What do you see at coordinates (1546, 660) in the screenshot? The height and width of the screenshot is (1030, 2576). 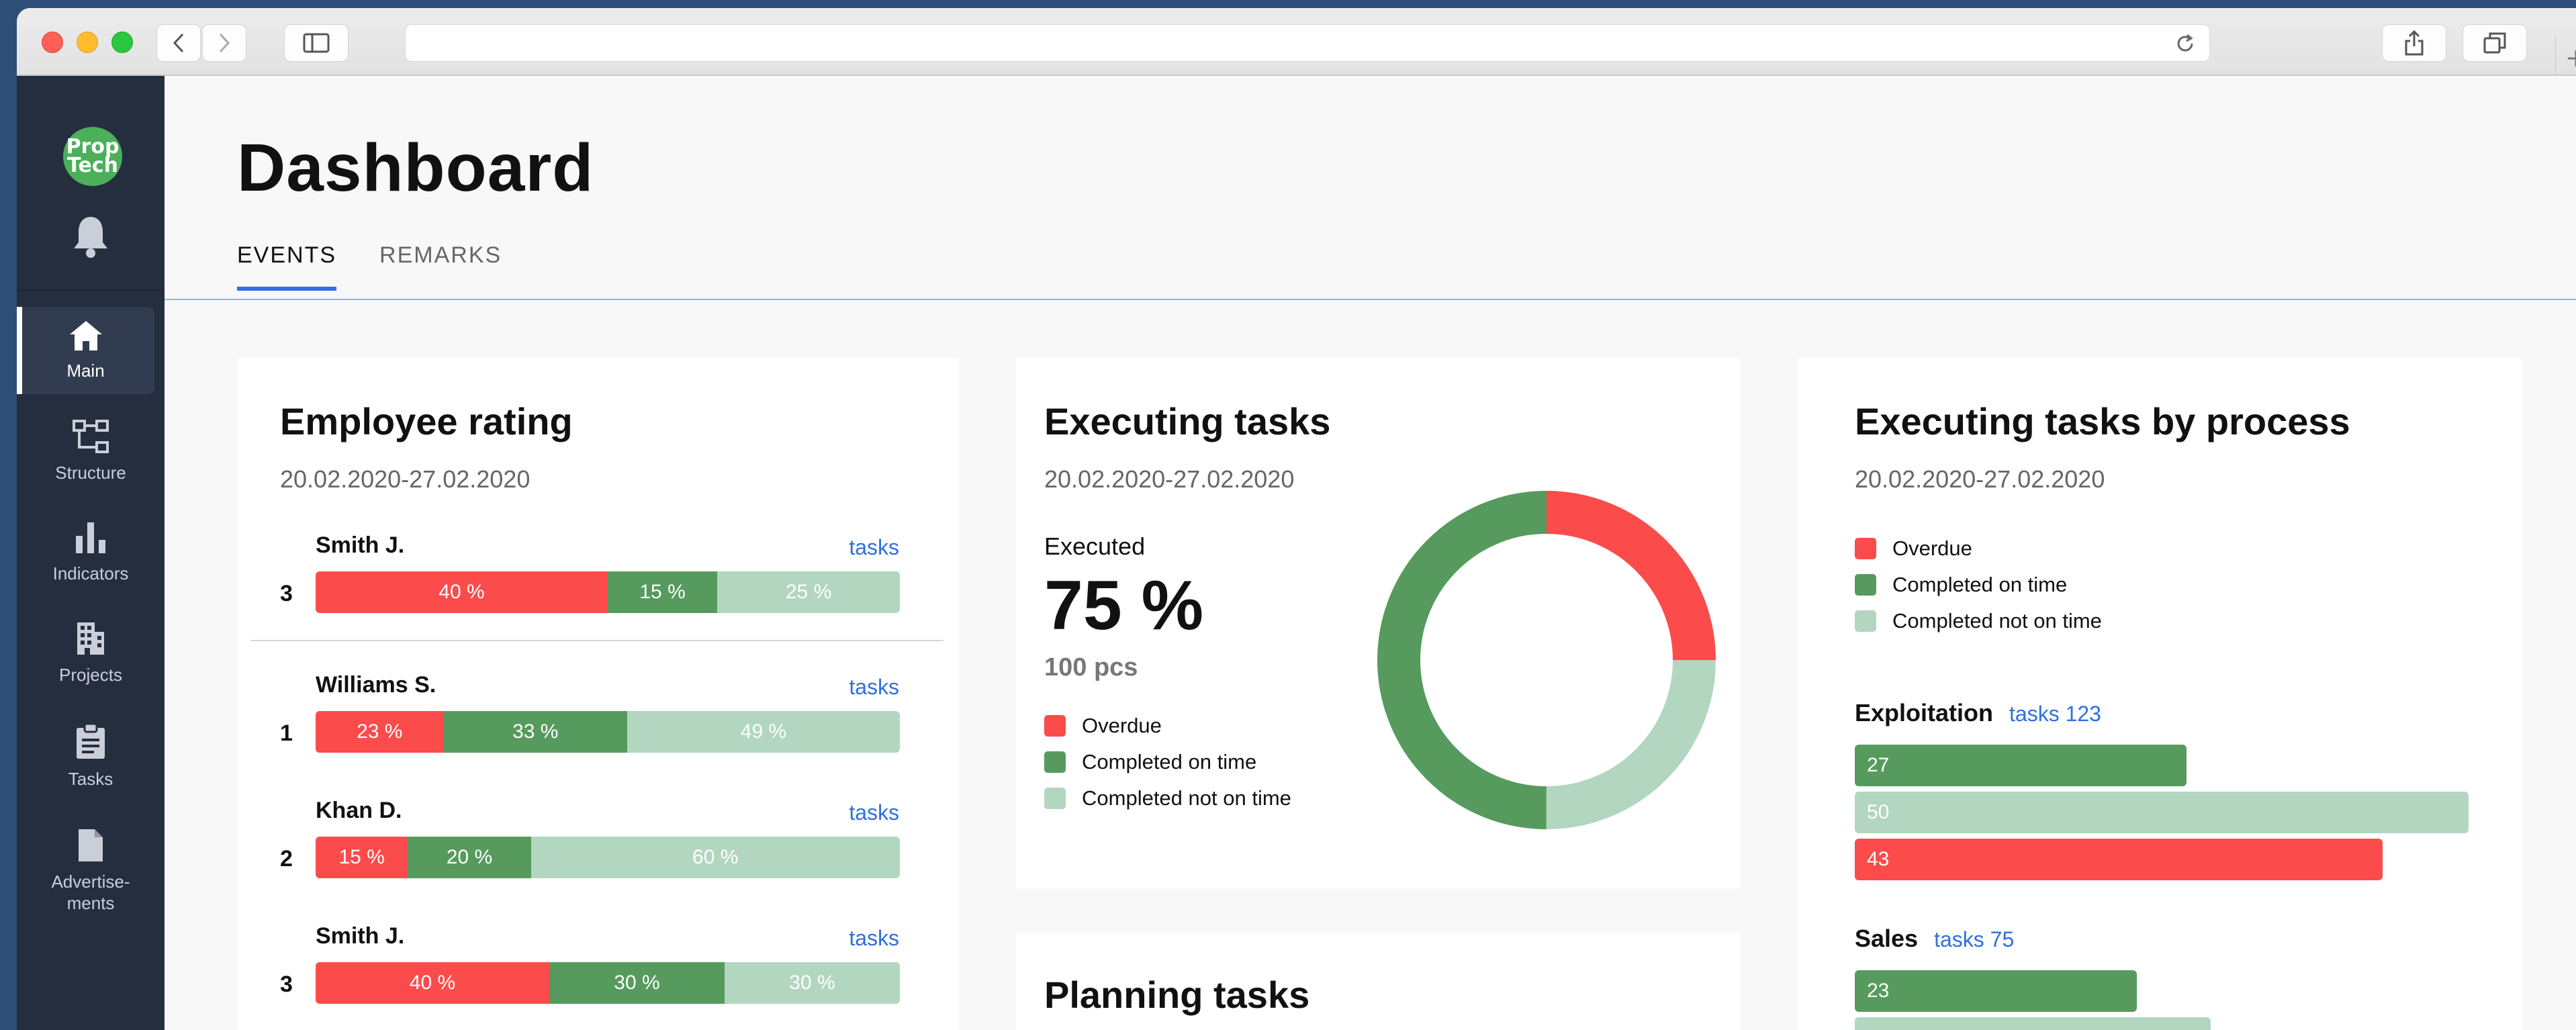 I see `executing-tasks-donut` at bounding box center [1546, 660].